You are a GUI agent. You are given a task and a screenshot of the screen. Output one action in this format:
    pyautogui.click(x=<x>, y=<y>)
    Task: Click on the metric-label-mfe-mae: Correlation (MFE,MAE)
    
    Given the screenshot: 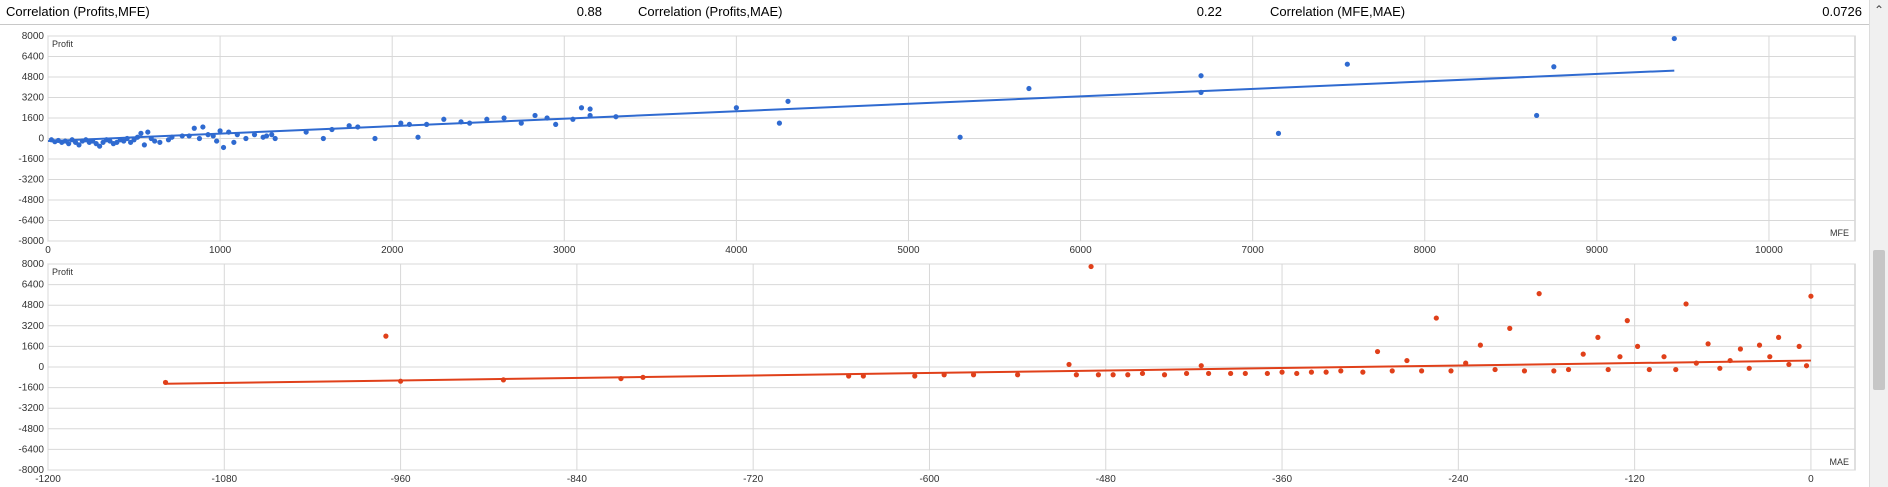 What is the action you would take?
    pyautogui.click(x=1338, y=11)
    